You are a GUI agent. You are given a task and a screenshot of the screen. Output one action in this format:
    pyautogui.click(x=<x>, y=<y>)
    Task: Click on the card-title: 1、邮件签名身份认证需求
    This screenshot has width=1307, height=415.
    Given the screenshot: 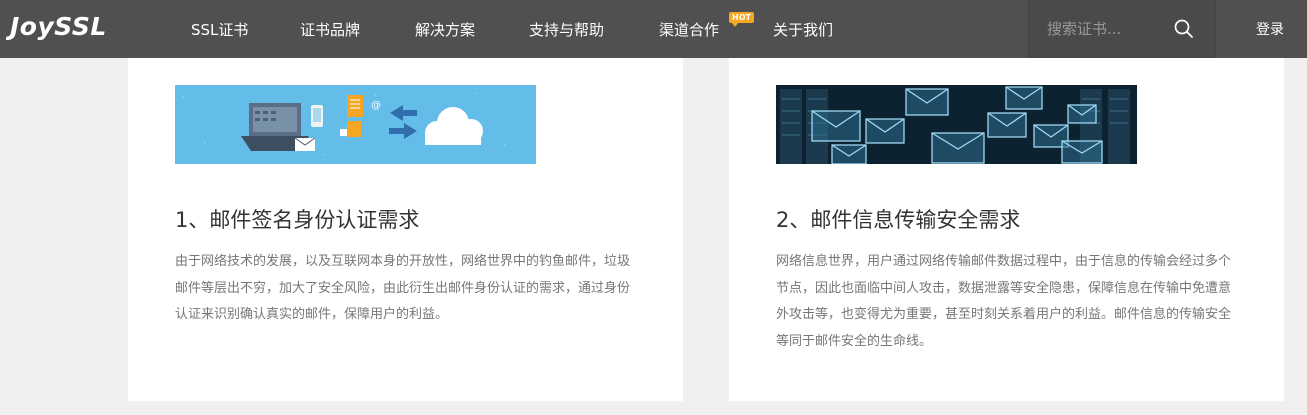 What is the action you would take?
    pyautogui.click(x=297, y=220)
    